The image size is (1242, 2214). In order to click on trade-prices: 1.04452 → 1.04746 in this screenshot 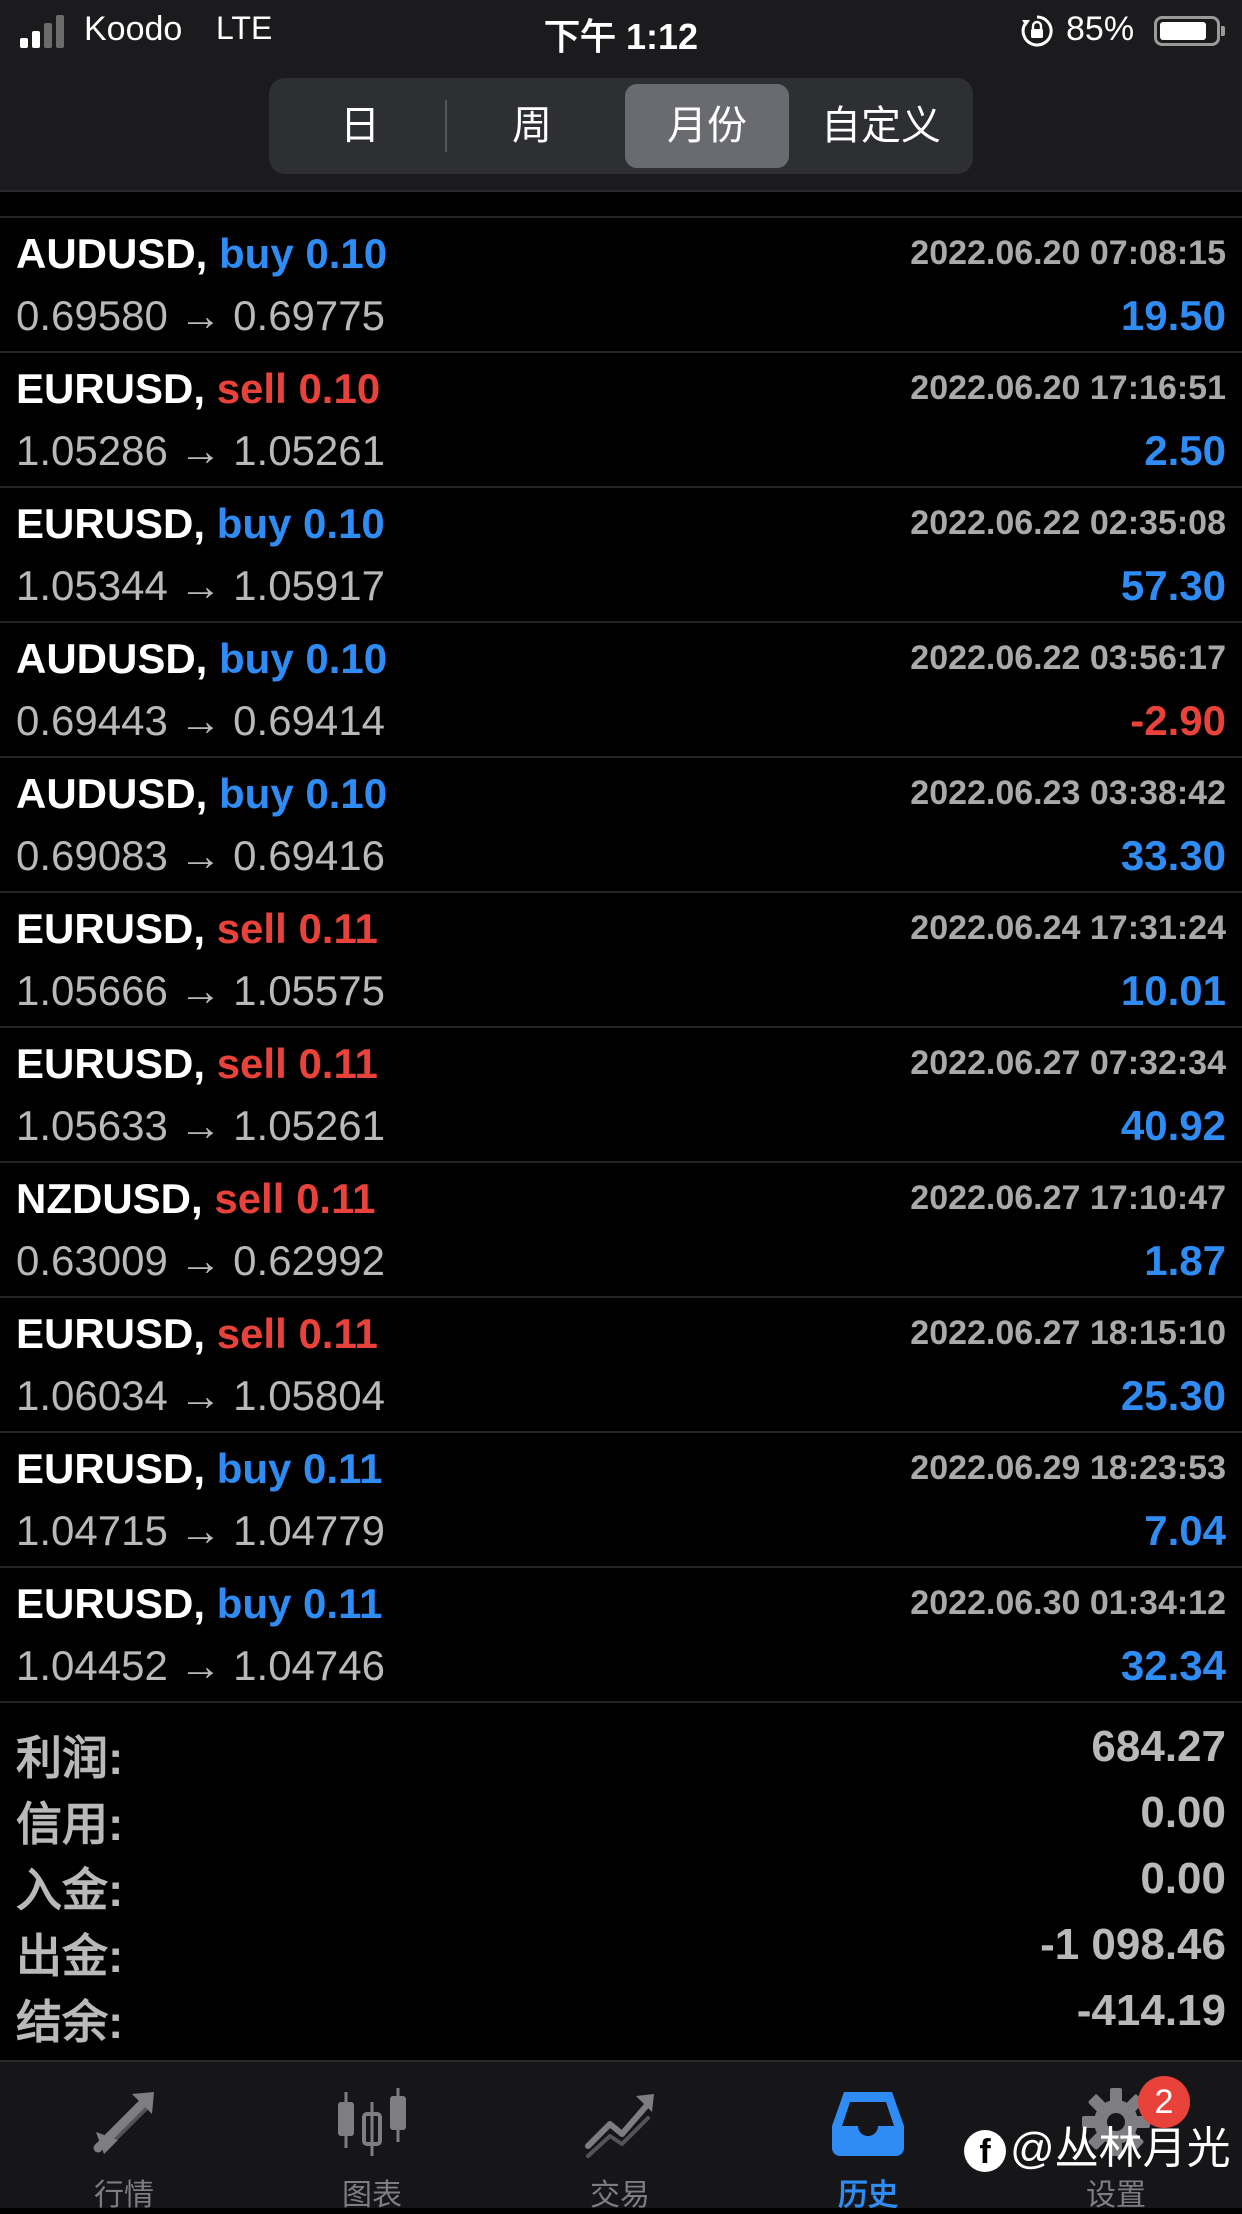, I will do `click(200, 1666)`.